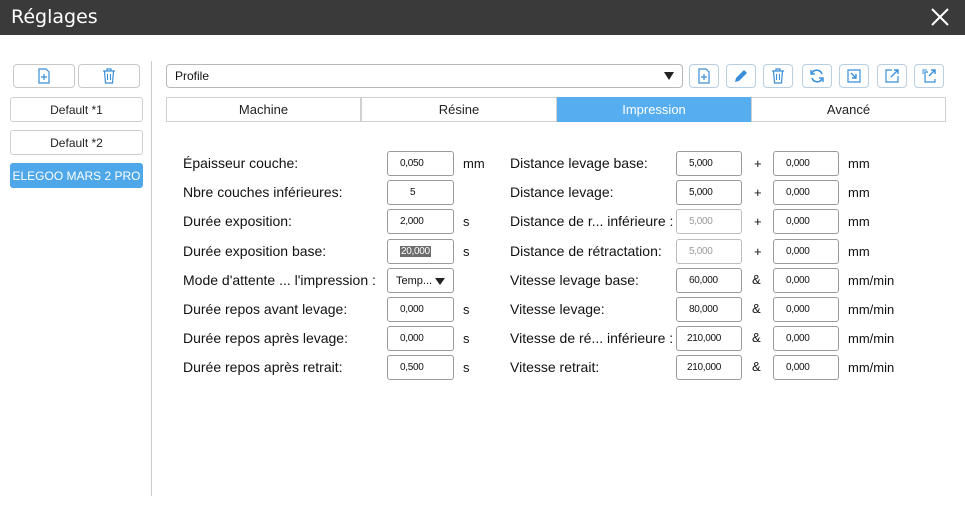  I want to click on retract-speed-extra-input: 0,000, so click(806, 367).